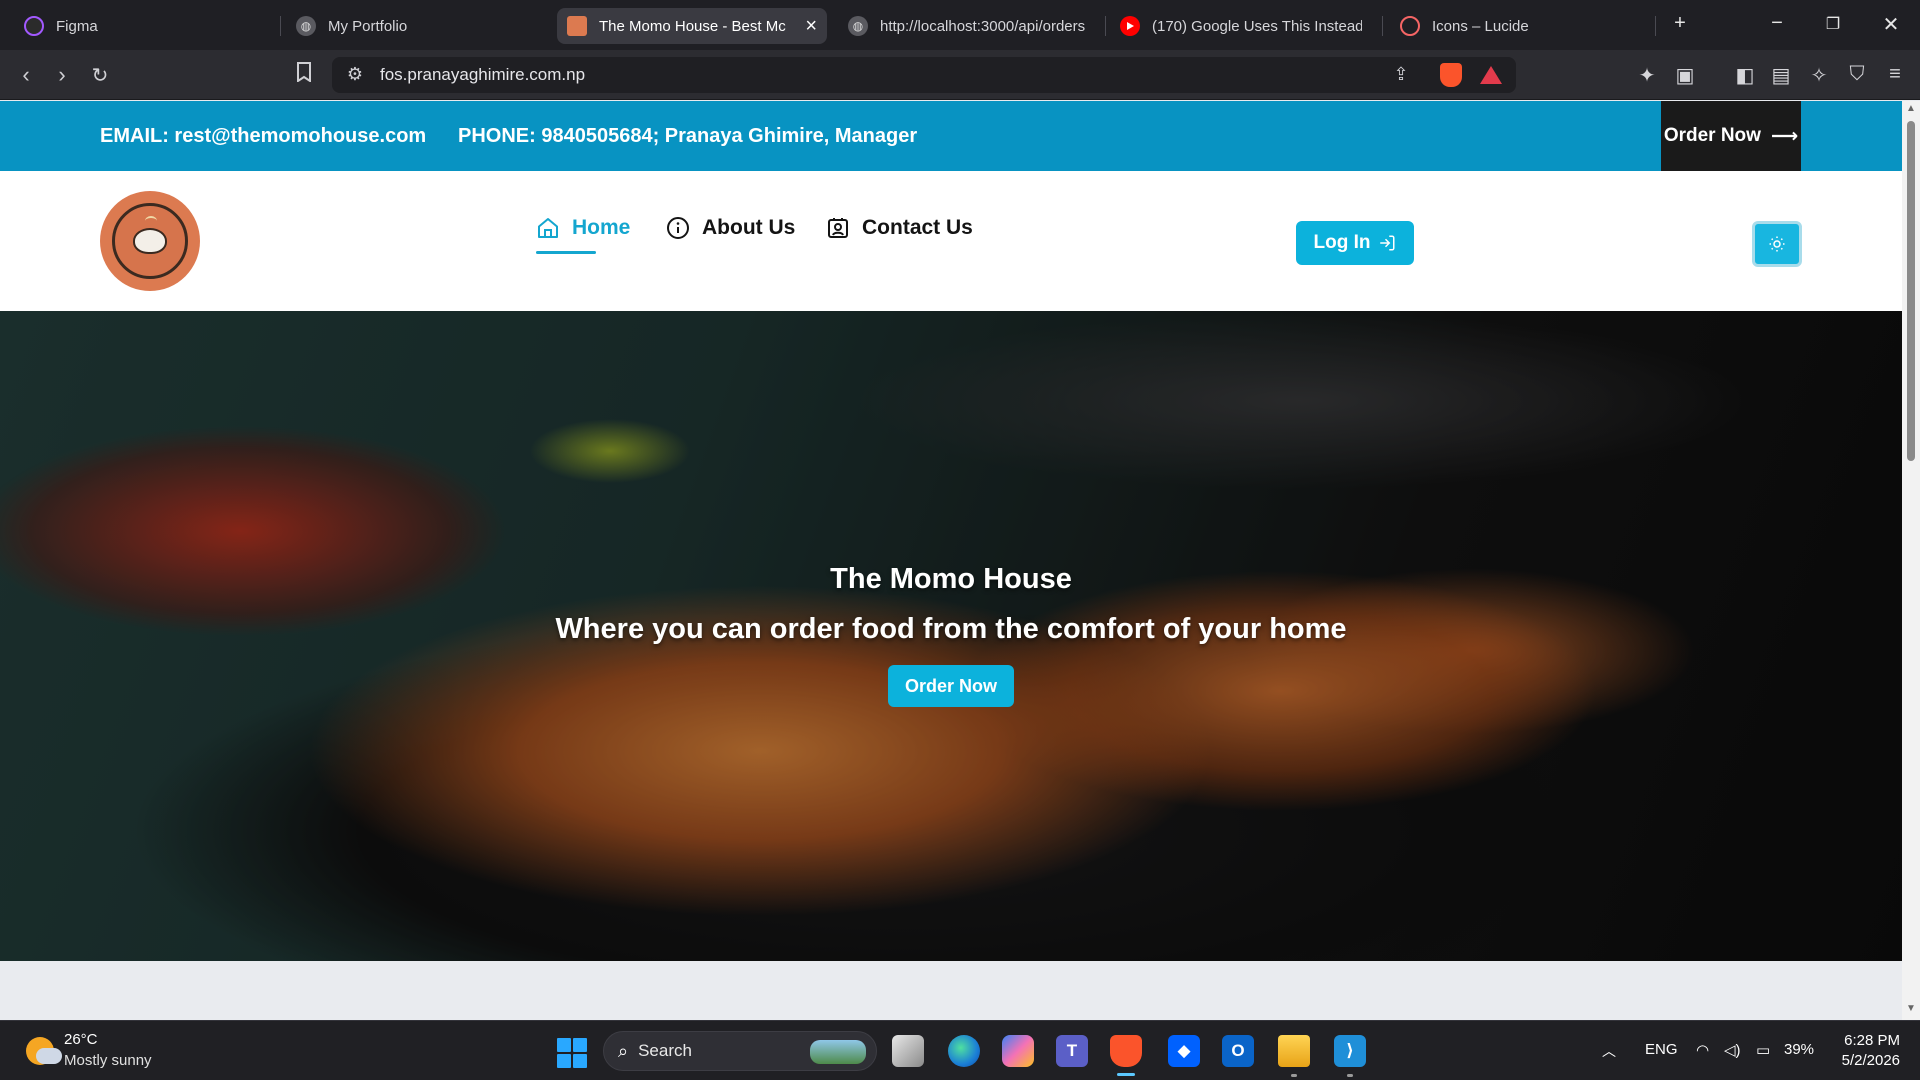  I want to click on forward-icon: ›, so click(62, 75).